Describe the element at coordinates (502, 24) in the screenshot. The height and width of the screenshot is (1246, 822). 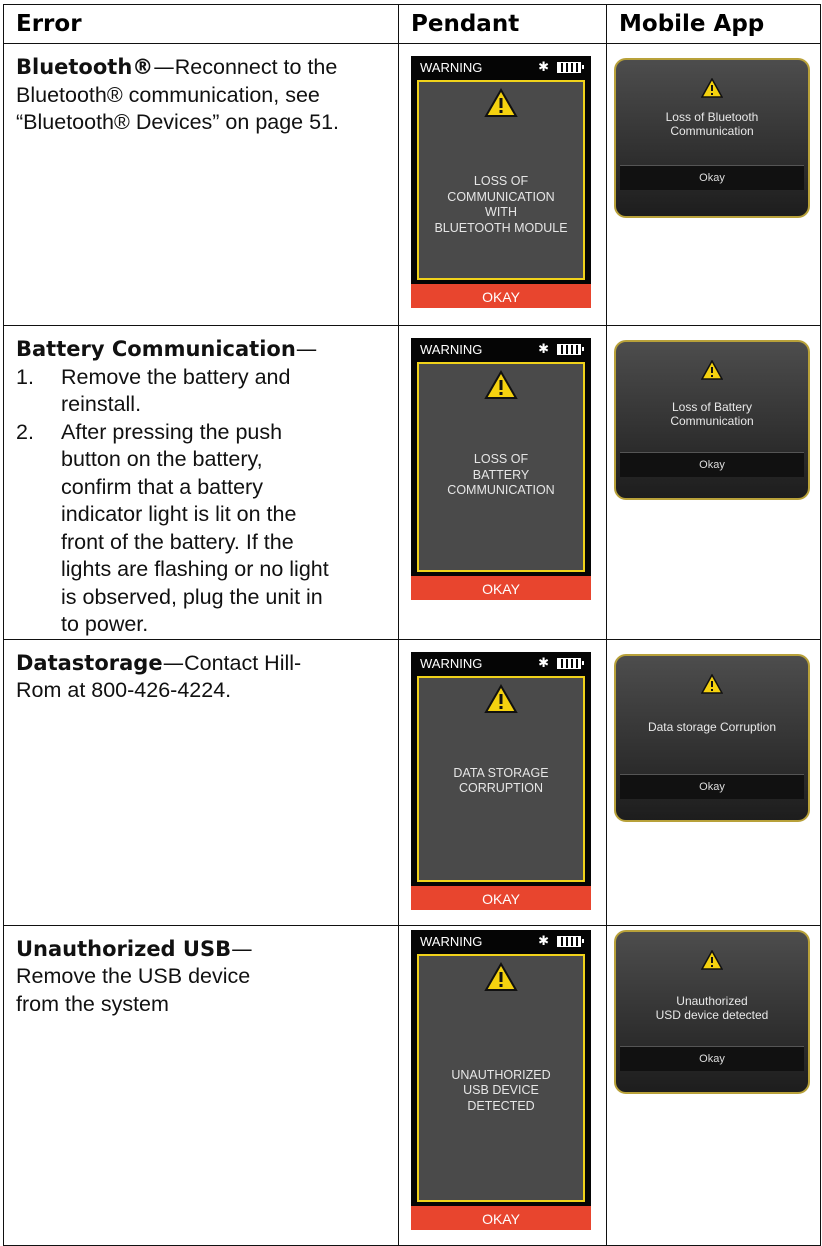
I see `header-pendant: Pendant` at that location.